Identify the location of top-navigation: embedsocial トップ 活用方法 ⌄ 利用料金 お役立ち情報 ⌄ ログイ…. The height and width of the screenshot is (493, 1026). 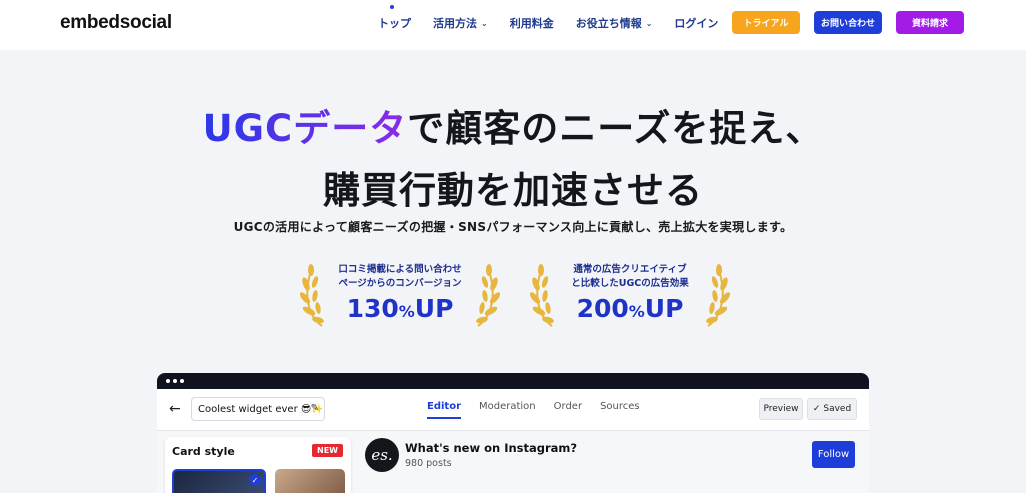
(513, 25).